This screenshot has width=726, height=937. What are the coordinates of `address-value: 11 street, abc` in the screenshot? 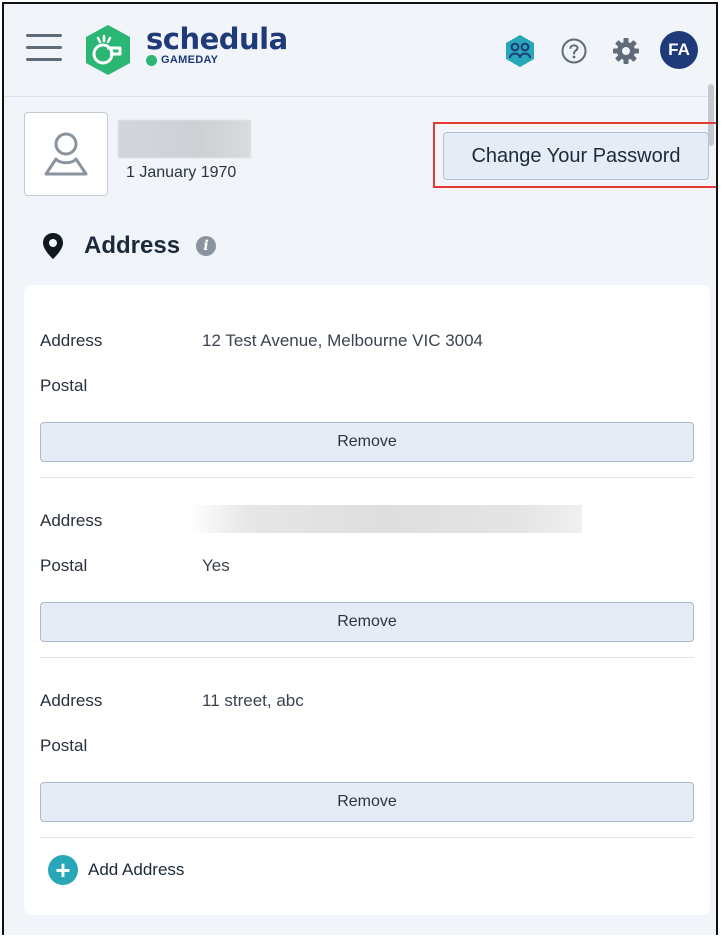 It's located at (253, 700).